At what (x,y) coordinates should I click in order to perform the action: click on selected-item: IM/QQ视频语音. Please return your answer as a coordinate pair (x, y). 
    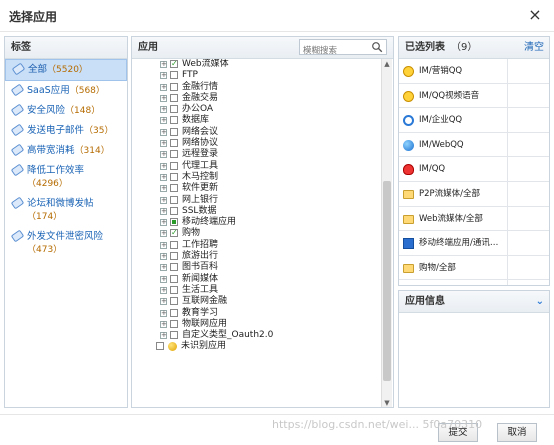
    Looking at the image, I should click on (474, 96).